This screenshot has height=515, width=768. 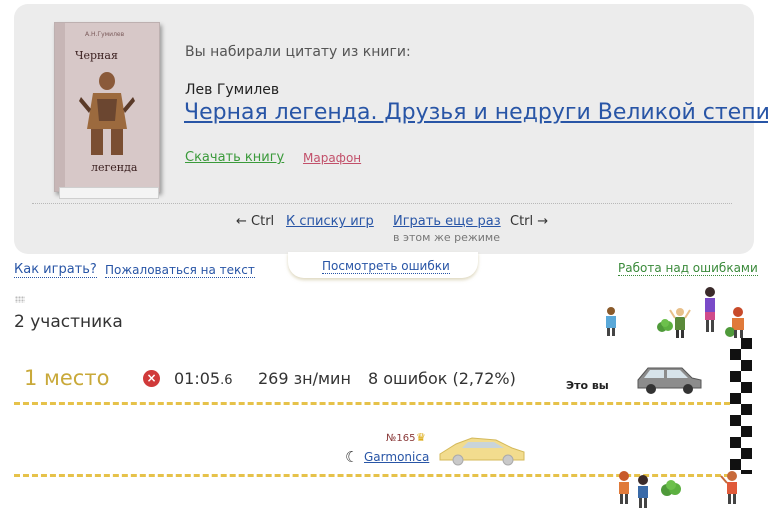 I want to click on panel-divider, so click(x=382, y=203).